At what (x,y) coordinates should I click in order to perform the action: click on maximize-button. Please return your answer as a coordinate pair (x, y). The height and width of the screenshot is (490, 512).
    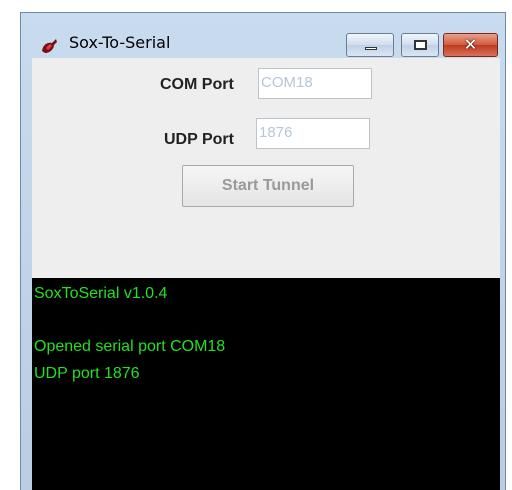
    Looking at the image, I should click on (420, 45).